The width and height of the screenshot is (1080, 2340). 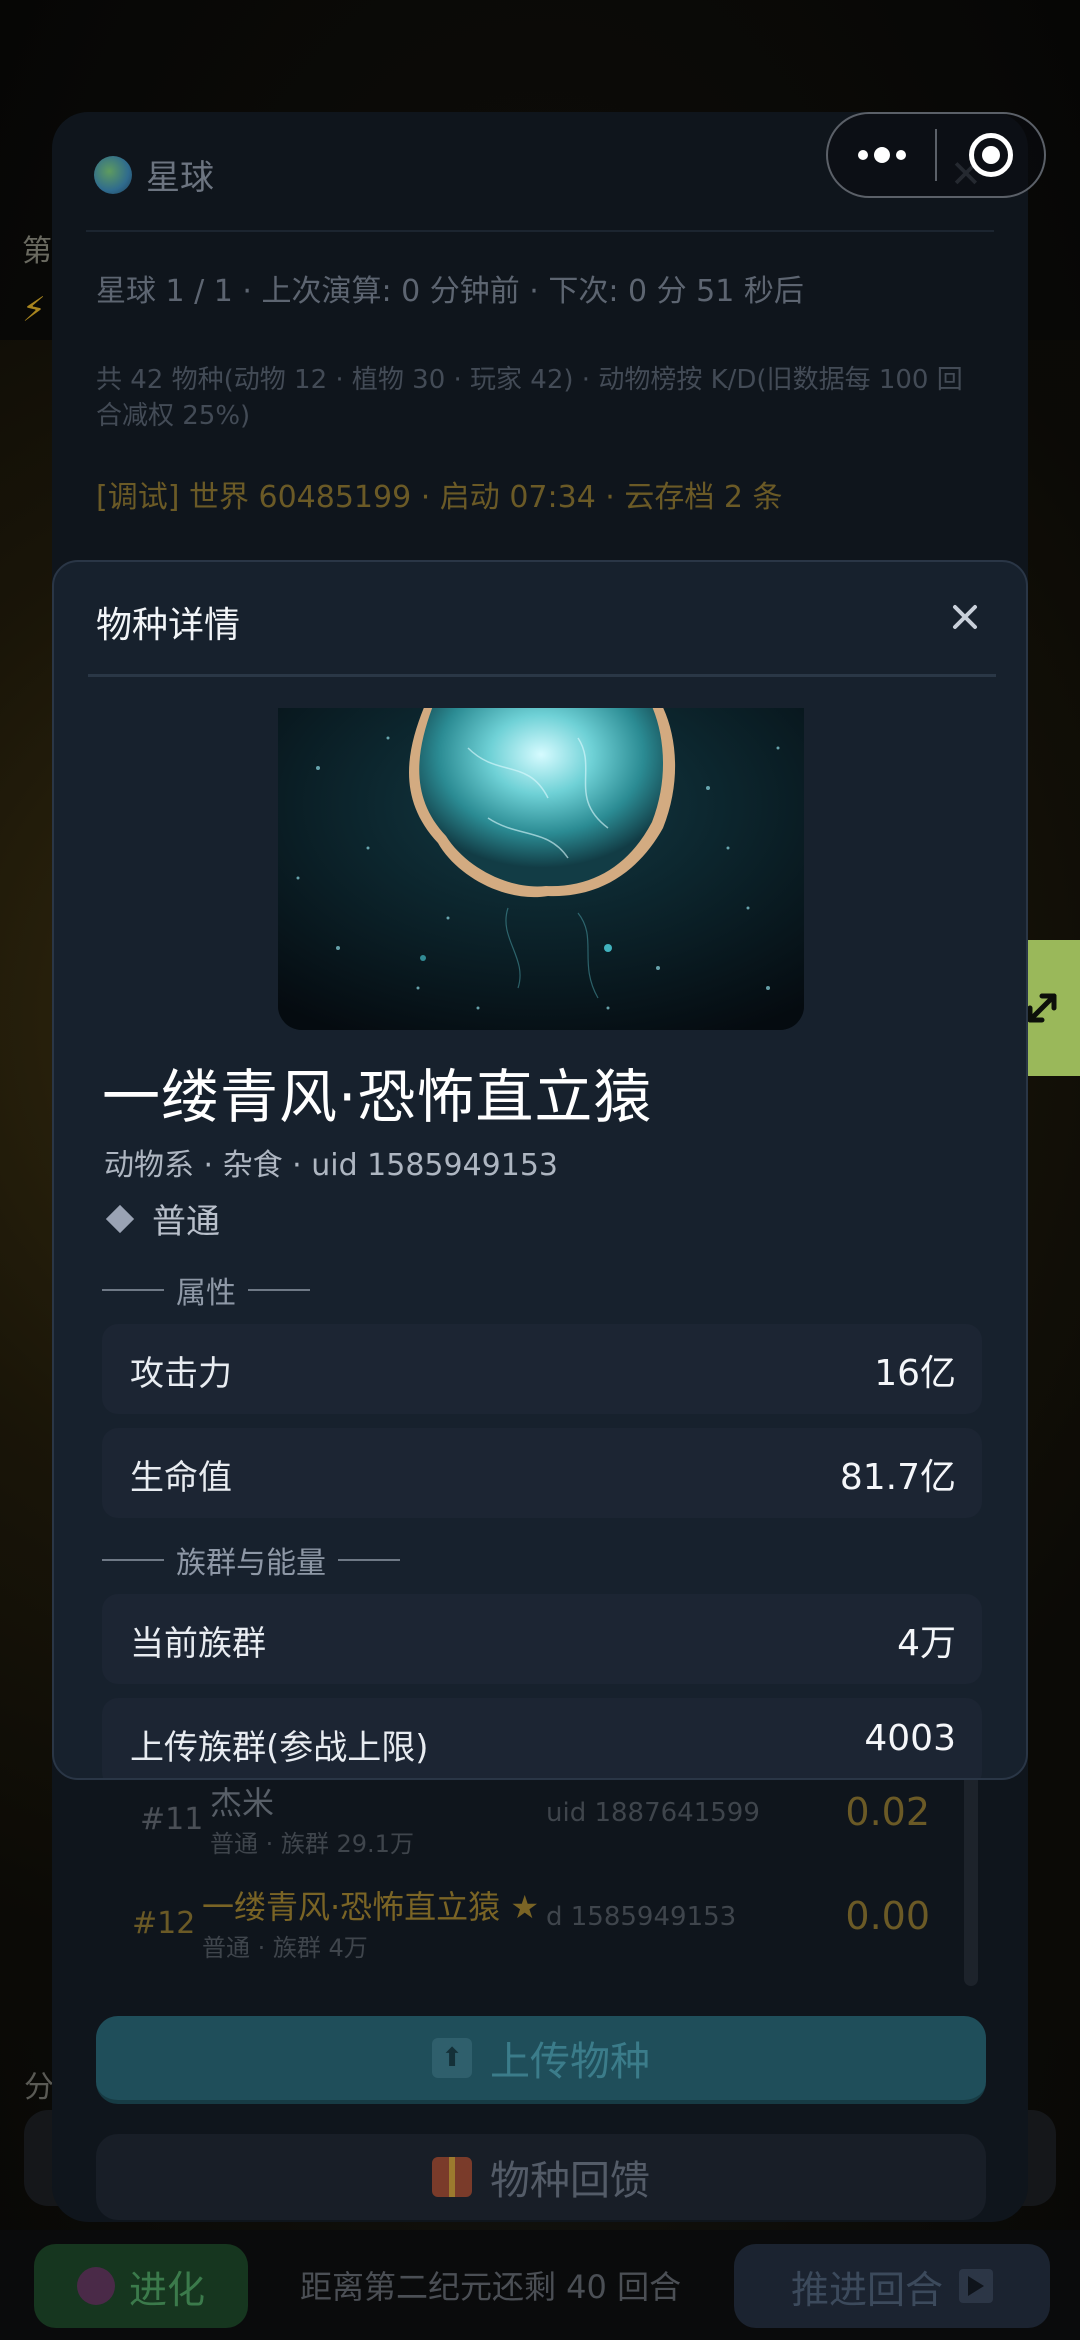 I want to click on rank-score: 0.00, so click(x=887, y=1916).